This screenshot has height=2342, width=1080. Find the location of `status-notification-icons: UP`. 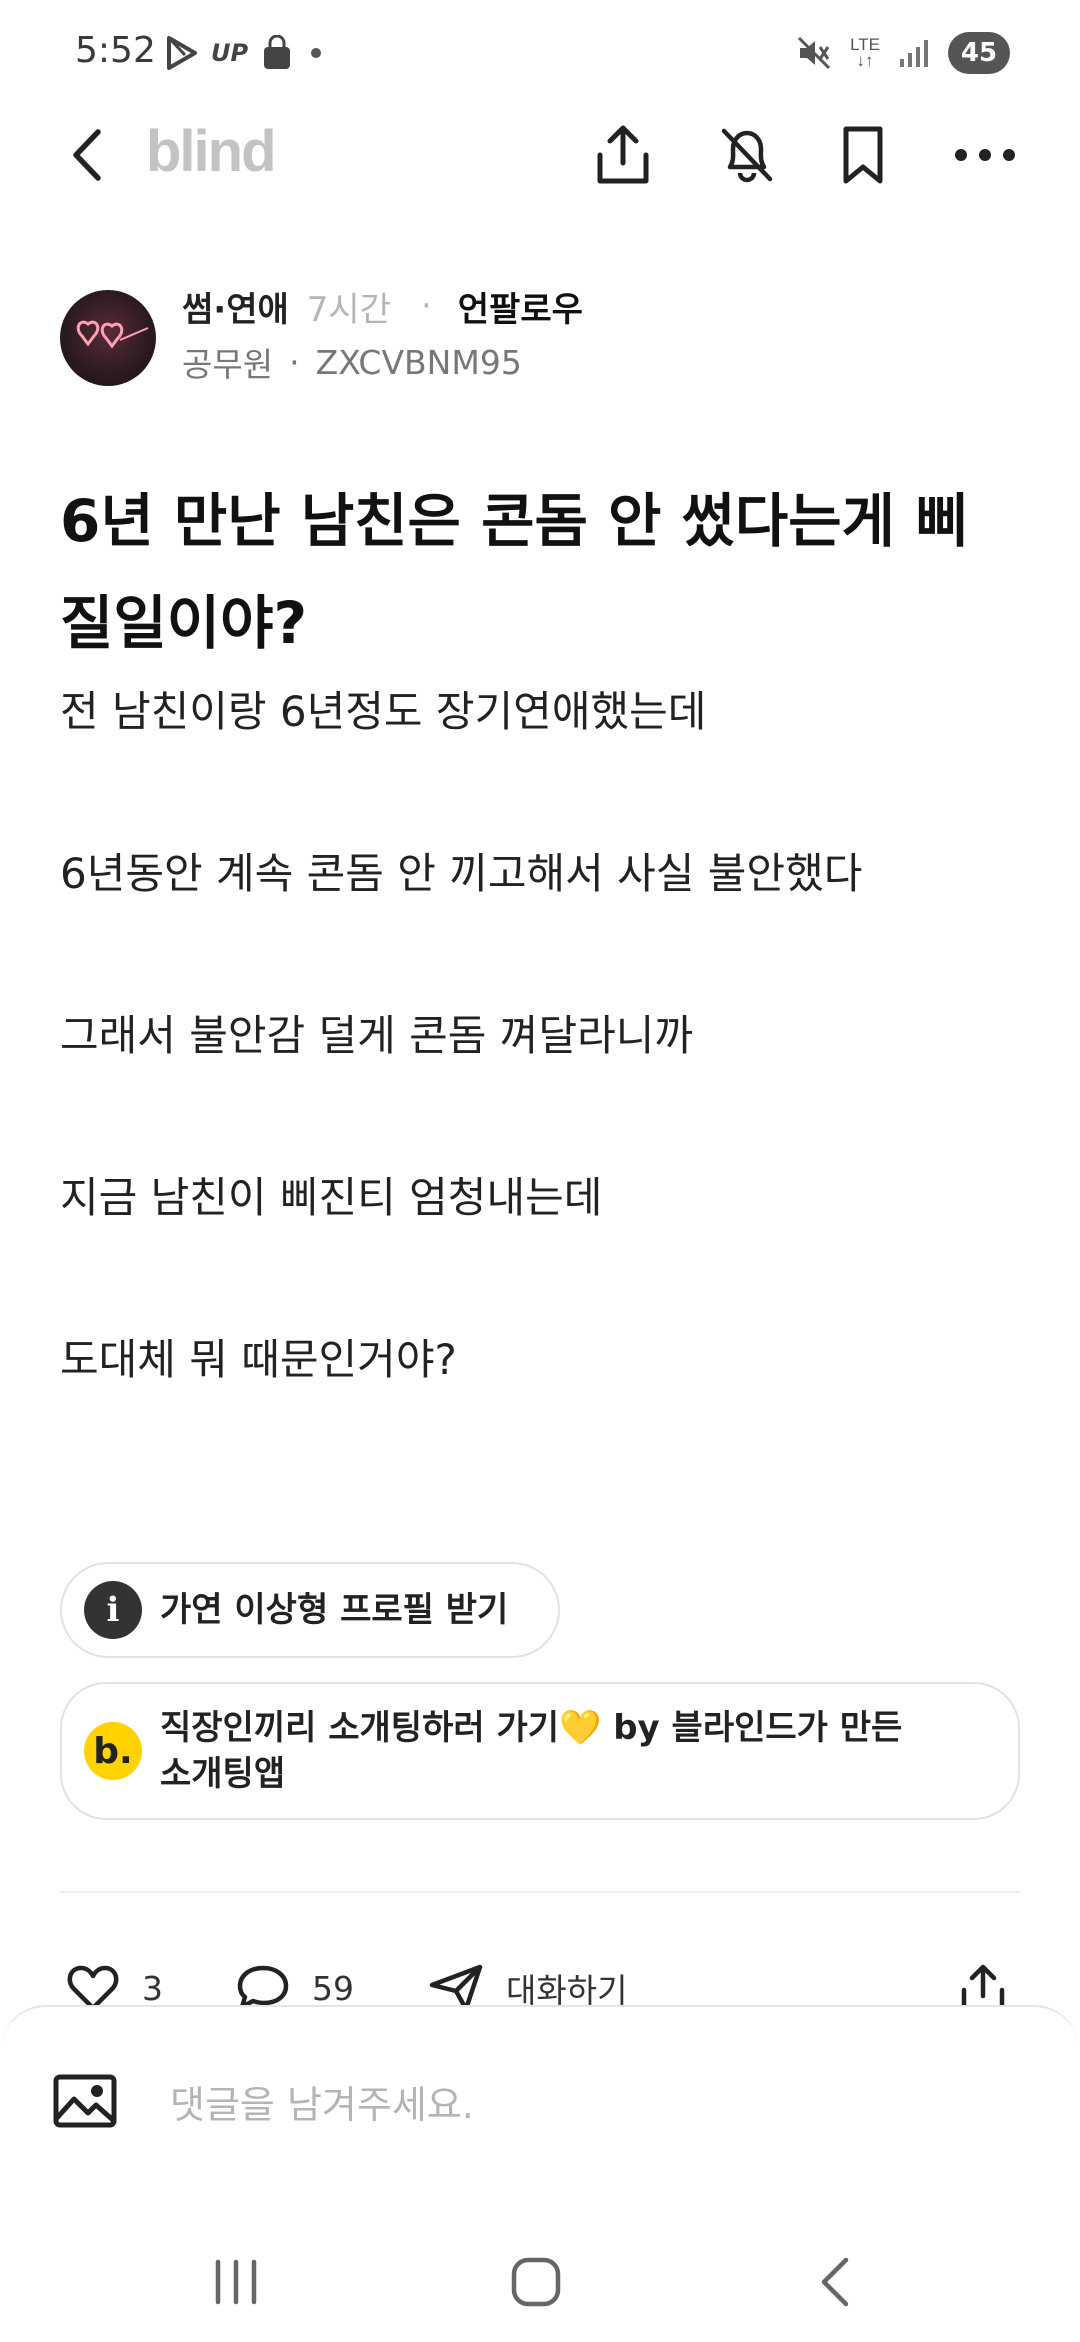

status-notification-icons: UP is located at coordinates (245, 53).